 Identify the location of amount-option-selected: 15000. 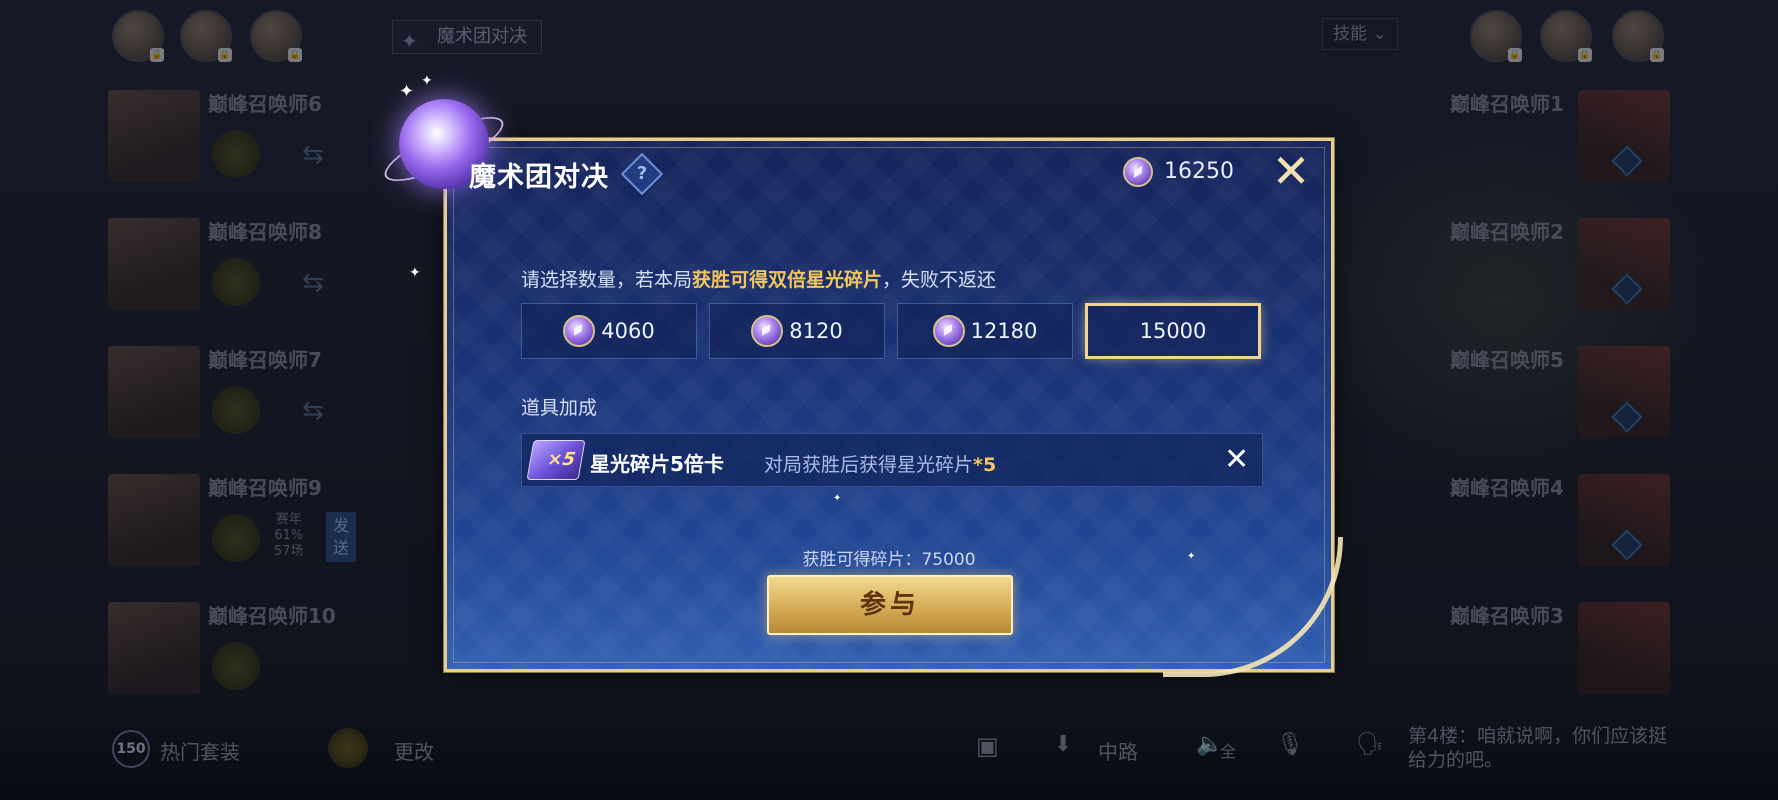
(1173, 331).